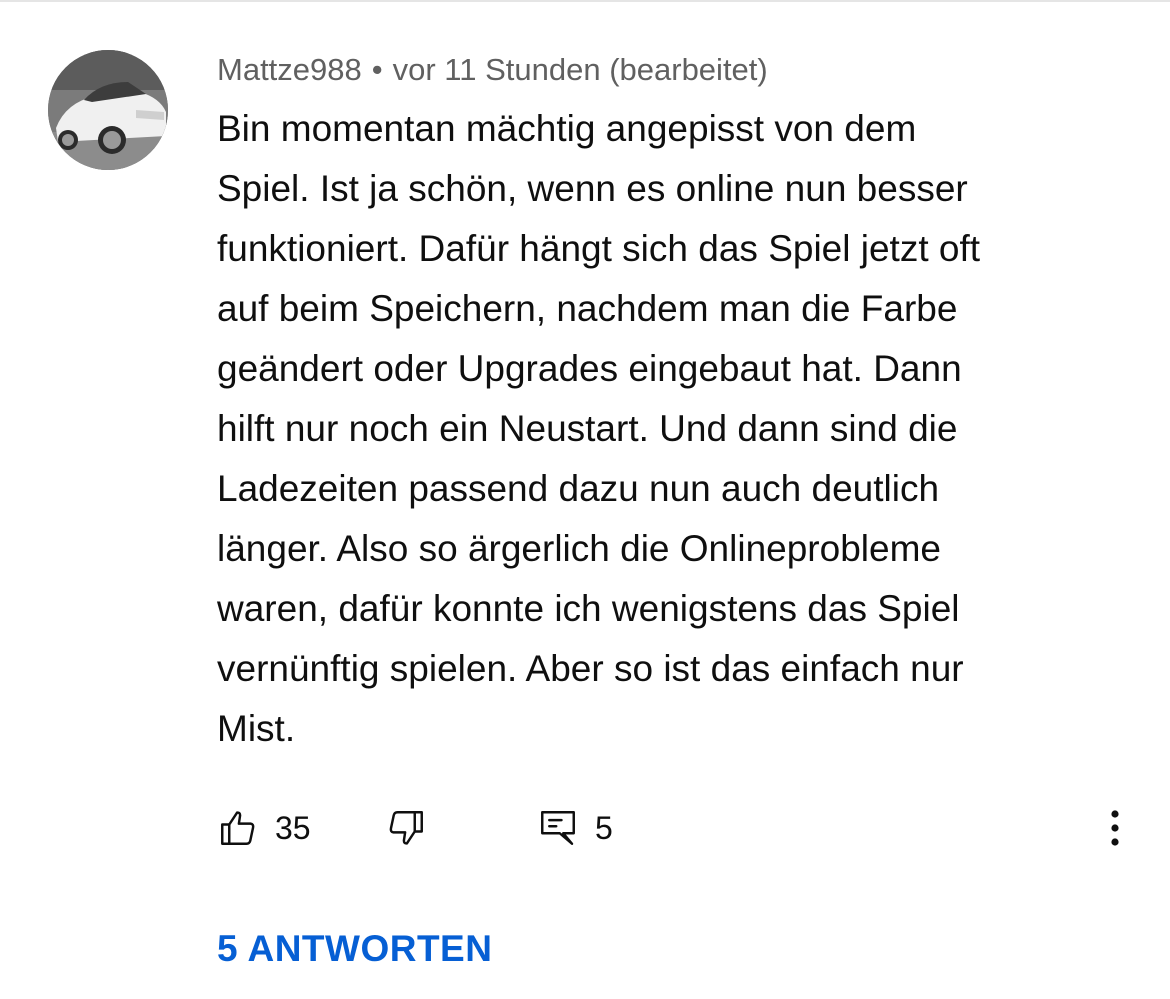 The height and width of the screenshot is (999, 1170). I want to click on thumbs-down-icon, so click(406, 828).